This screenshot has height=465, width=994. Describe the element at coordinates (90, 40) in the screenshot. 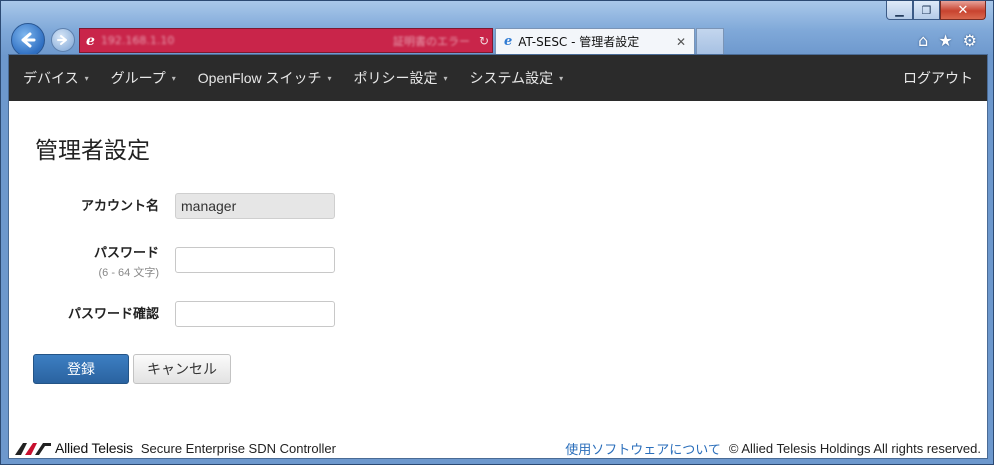

I see `ie-icon: e` at that location.